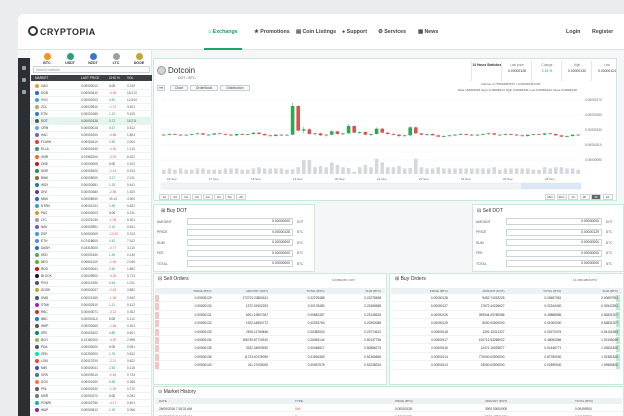 Image resolution: width=624 pixels, height=416 pixels. What do you see at coordinates (299, 401) in the screenshot?
I see `history-col-header: TYPE` at bounding box center [299, 401].